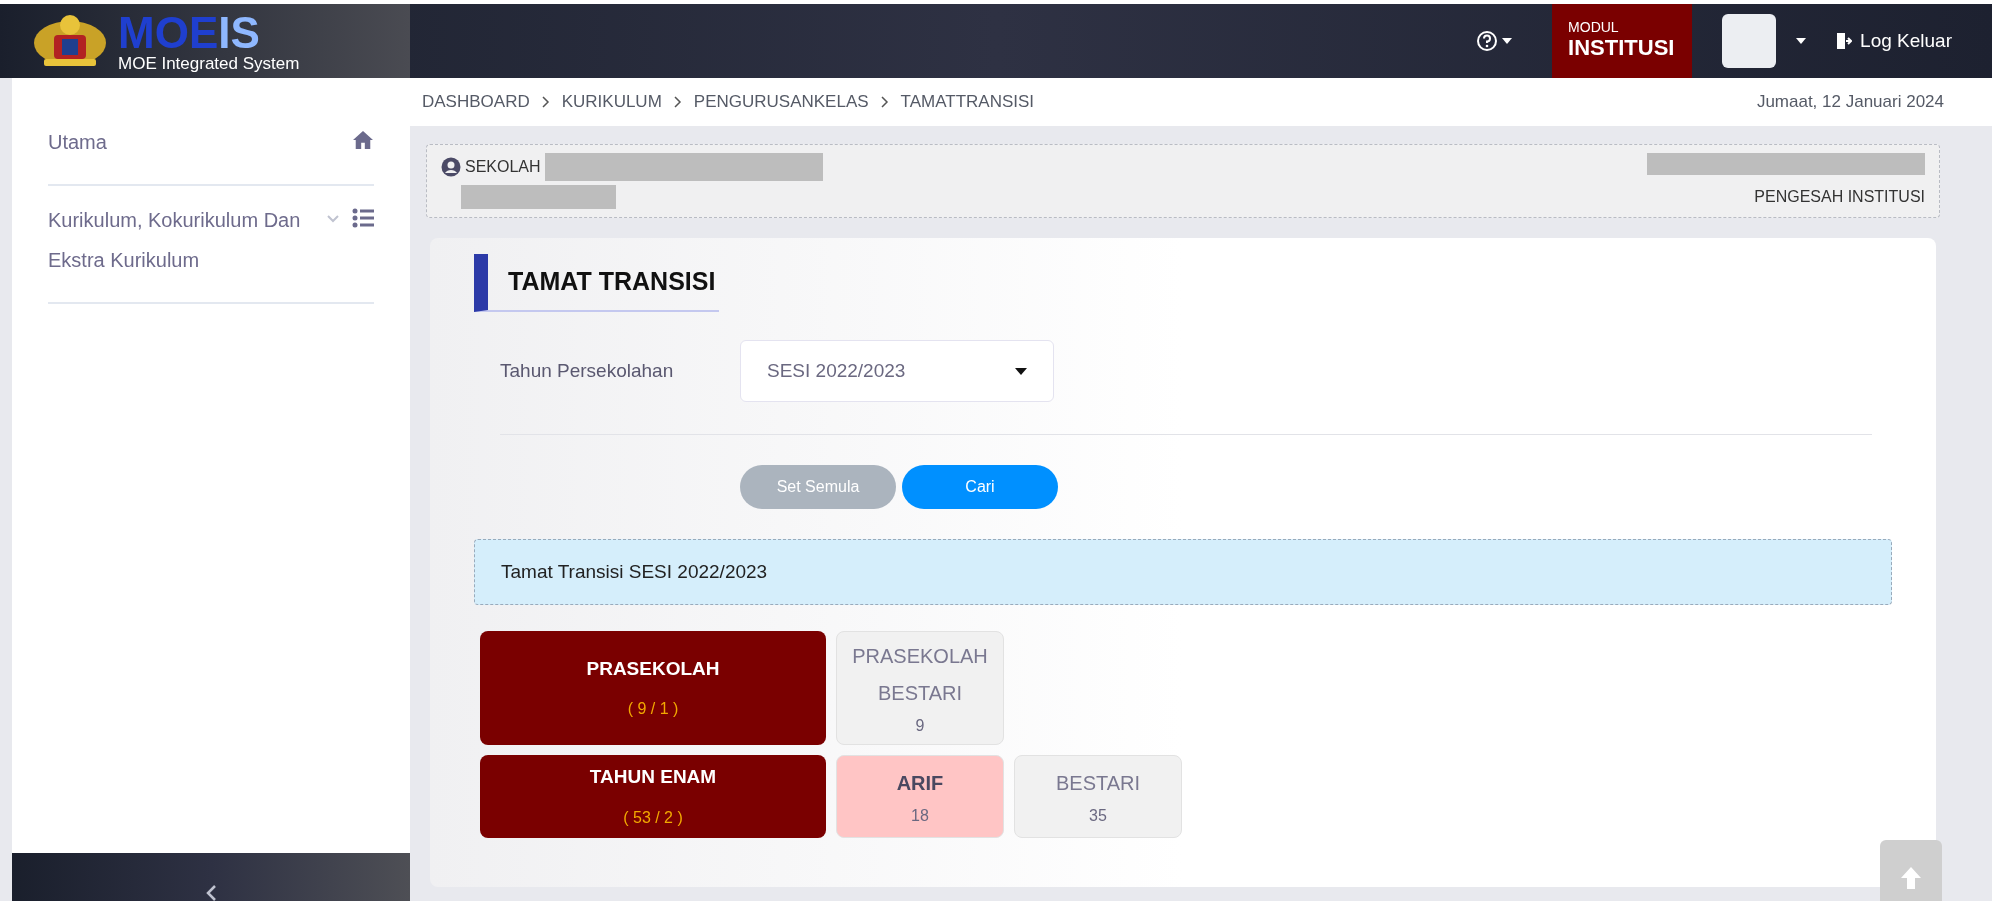  I want to click on user-menu-button, so click(1764, 41).